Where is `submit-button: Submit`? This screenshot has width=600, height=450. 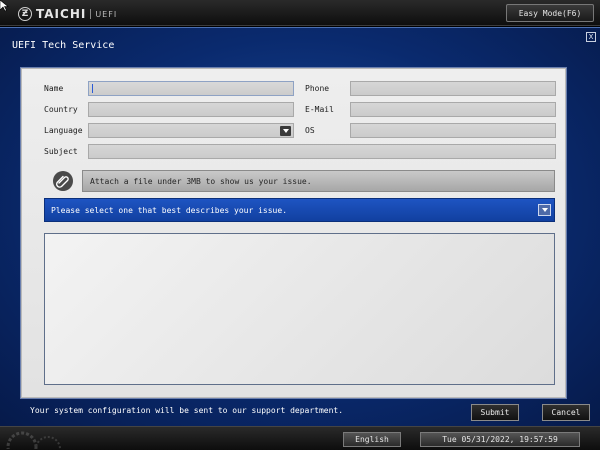 submit-button: Submit is located at coordinates (495, 412).